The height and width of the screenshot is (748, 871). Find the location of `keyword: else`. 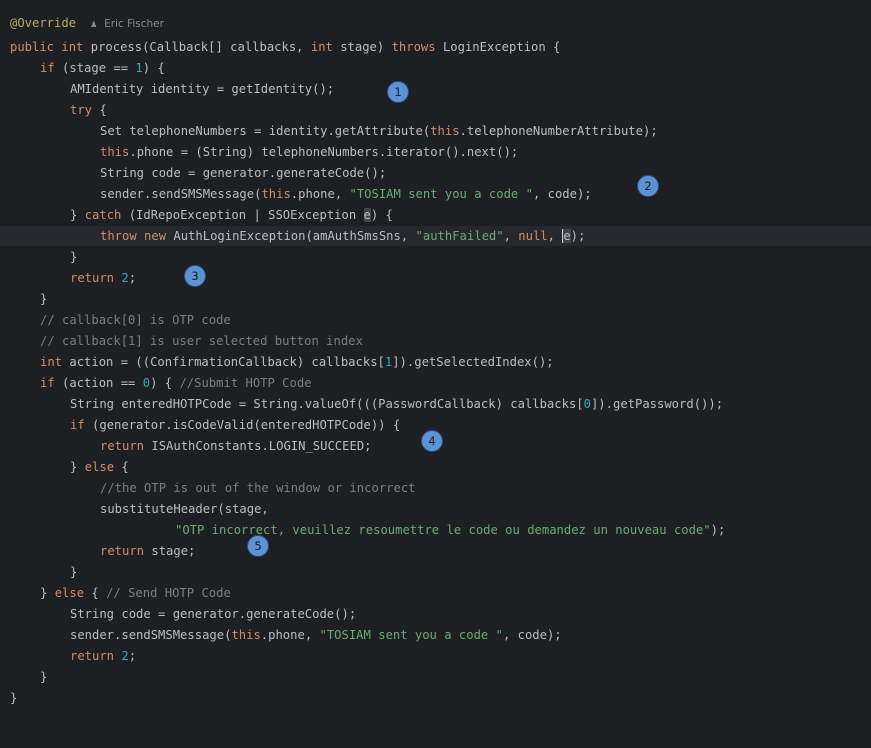

keyword: else is located at coordinates (69, 593).